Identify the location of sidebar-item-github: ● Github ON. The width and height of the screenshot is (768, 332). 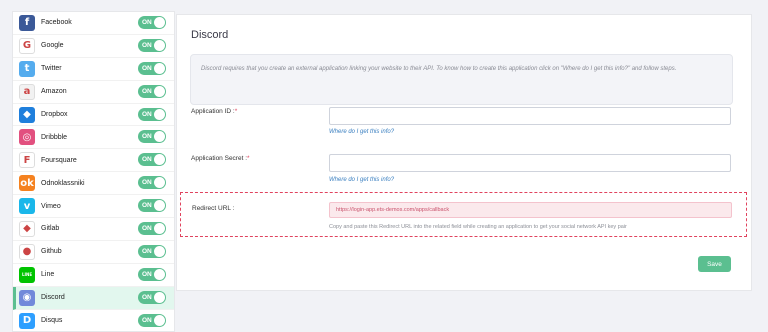
(93, 252).